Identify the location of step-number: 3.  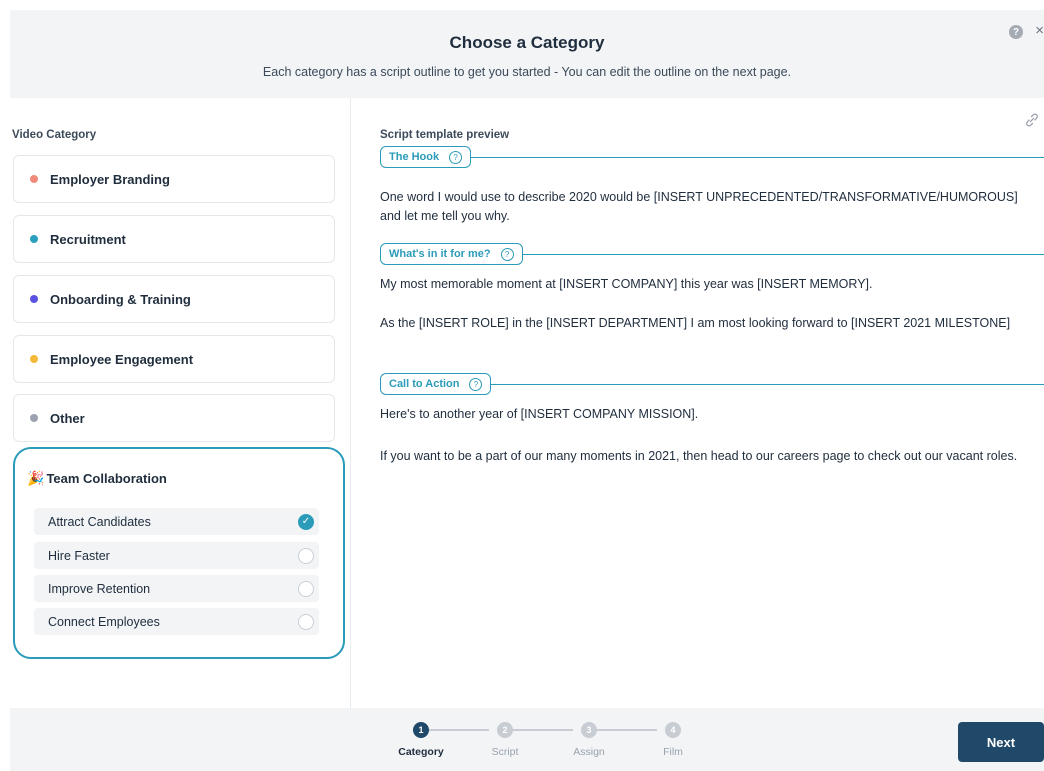
(589, 730).